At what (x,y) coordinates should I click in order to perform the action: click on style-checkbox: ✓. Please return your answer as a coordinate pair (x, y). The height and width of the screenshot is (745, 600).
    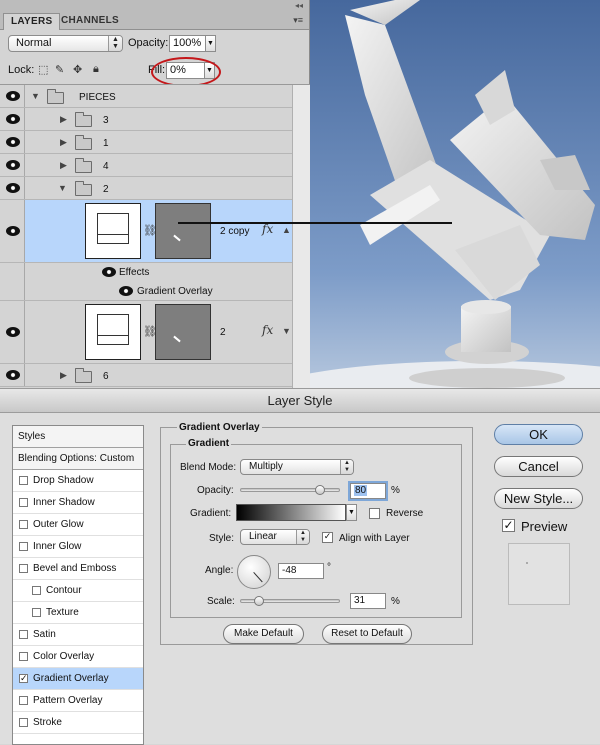
    Looking at the image, I should click on (23, 678).